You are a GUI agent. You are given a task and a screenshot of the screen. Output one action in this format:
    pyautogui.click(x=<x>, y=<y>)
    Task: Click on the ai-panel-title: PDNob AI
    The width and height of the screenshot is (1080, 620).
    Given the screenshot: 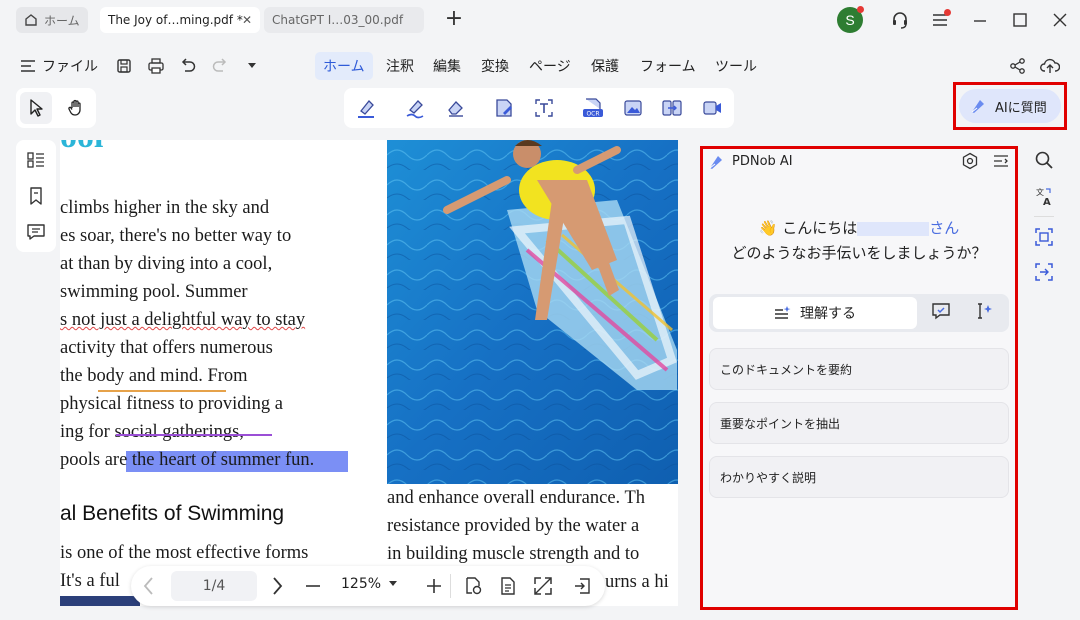 What is the action you would take?
    pyautogui.click(x=762, y=161)
    